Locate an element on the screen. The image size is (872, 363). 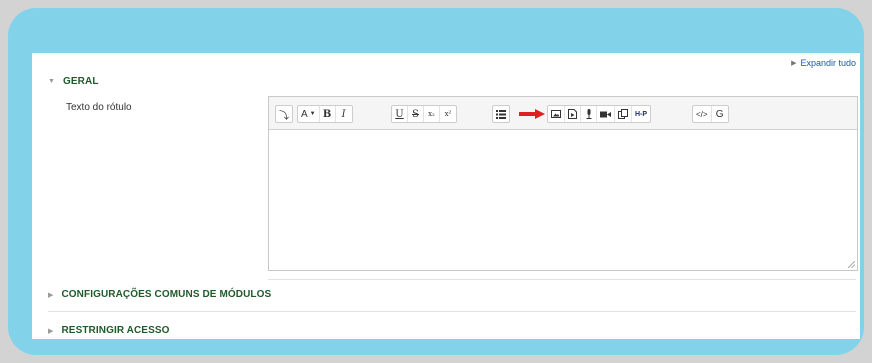
section-restringir-header: ▶ RESTRINGIR ACESSO is located at coordinates (109, 330).